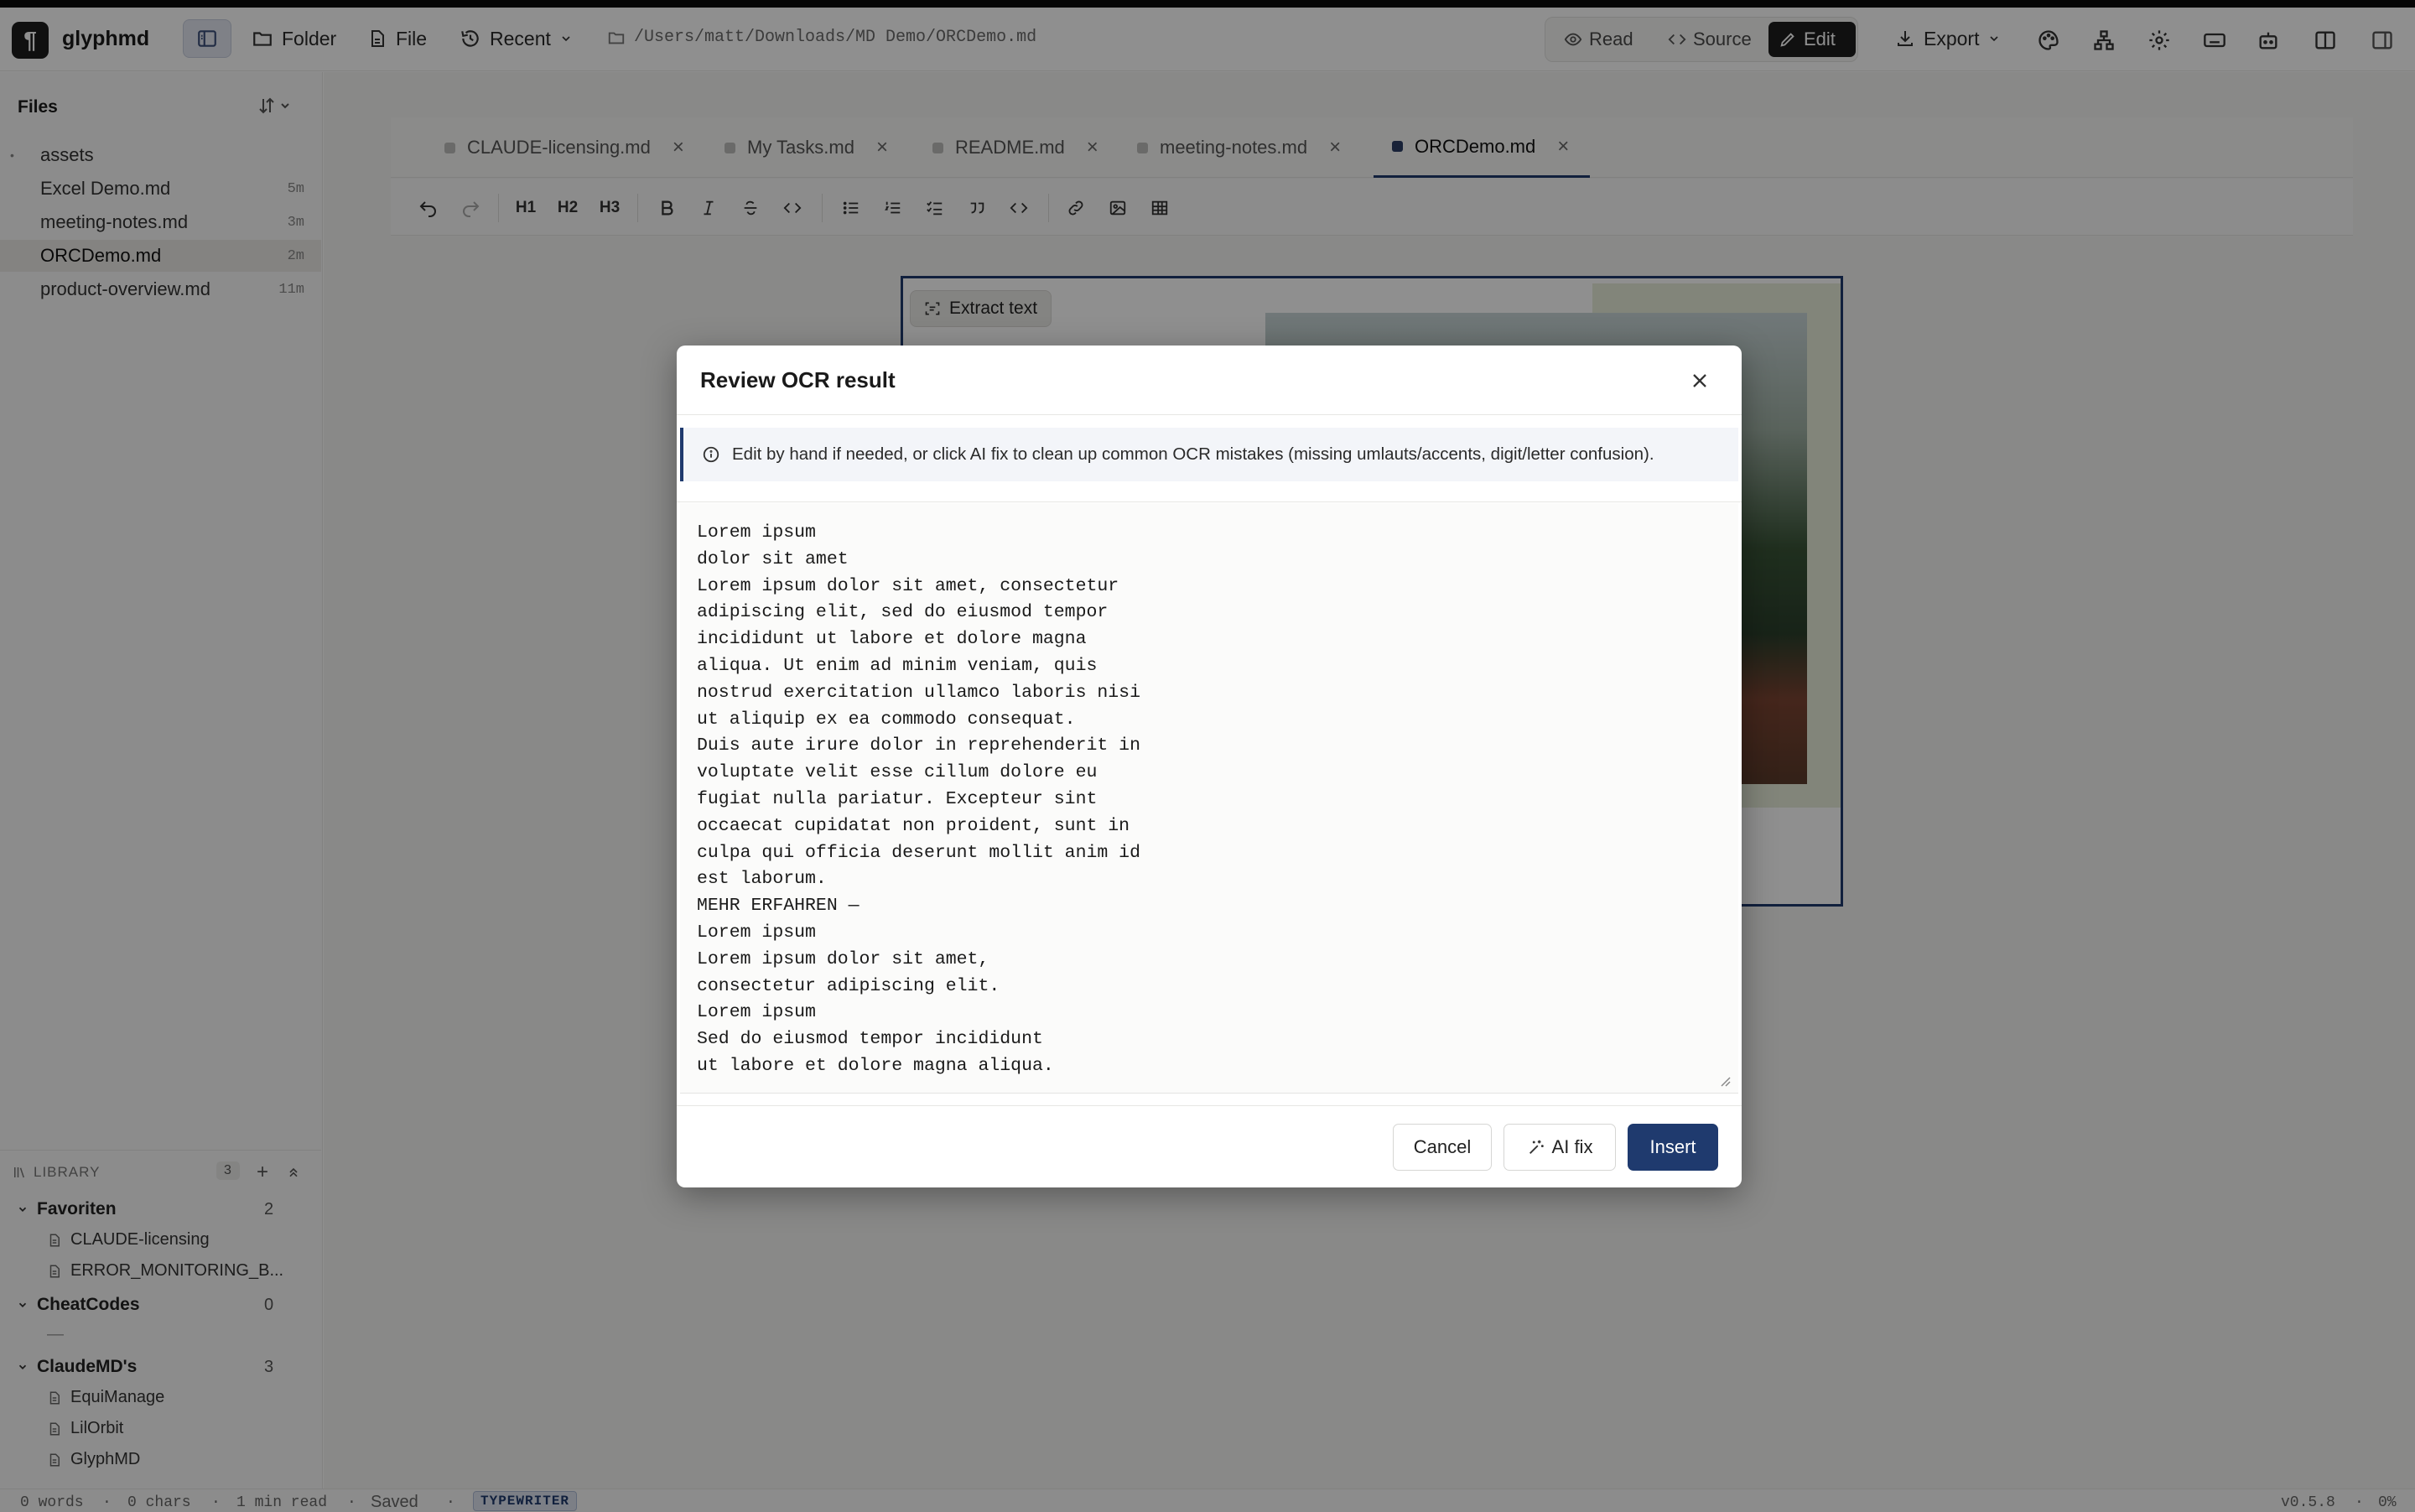 Image resolution: width=2415 pixels, height=1512 pixels. Describe the element at coordinates (1725, 1081) in the screenshot. I see `resize-grip-icon` at that location.